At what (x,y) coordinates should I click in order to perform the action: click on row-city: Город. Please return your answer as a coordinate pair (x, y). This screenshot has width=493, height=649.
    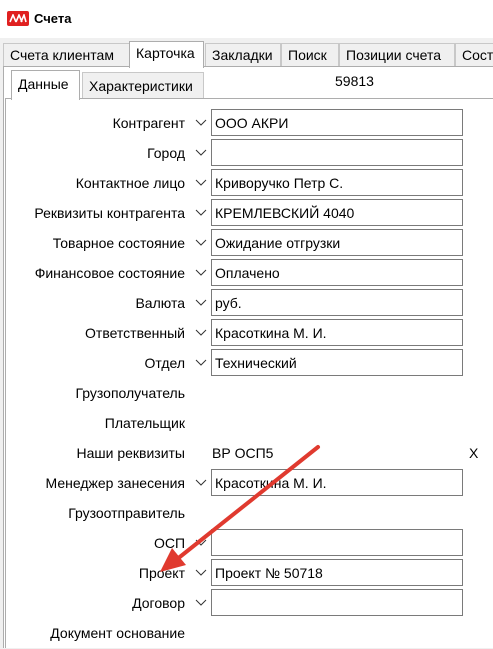
    Looking at the image, I should click on (246, 154).